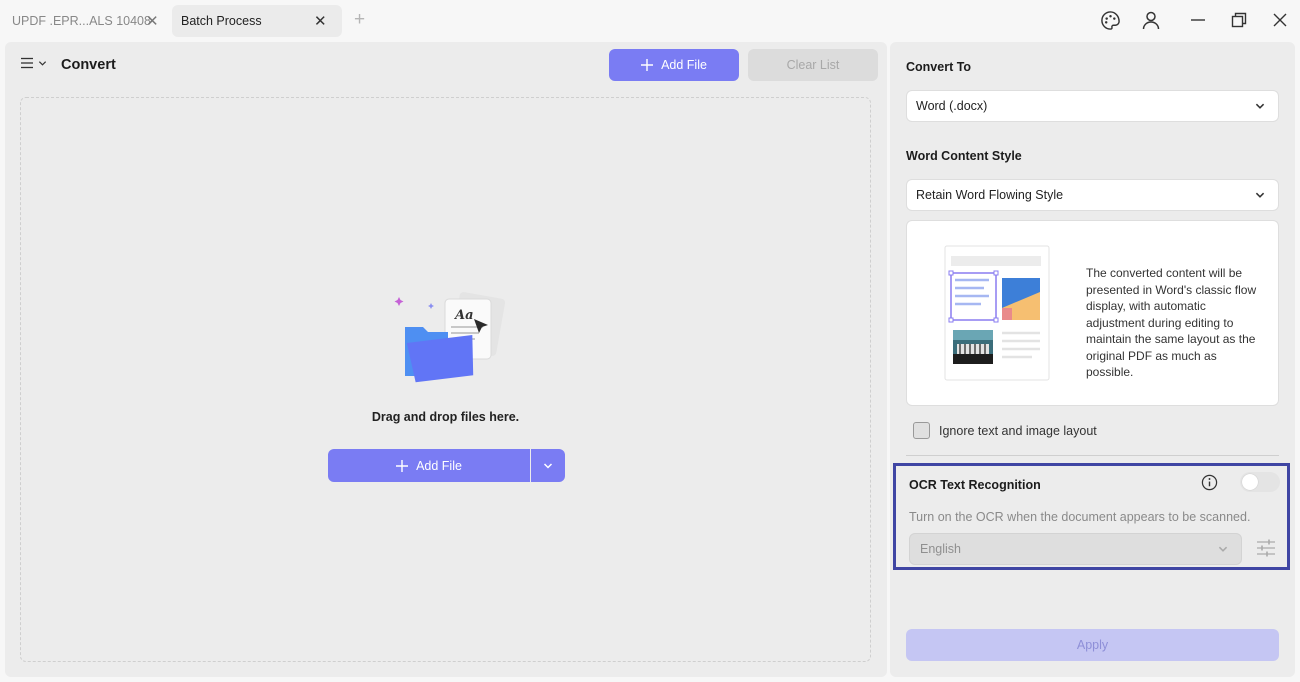  I want to click on palette-icon, so click(1110, 20).